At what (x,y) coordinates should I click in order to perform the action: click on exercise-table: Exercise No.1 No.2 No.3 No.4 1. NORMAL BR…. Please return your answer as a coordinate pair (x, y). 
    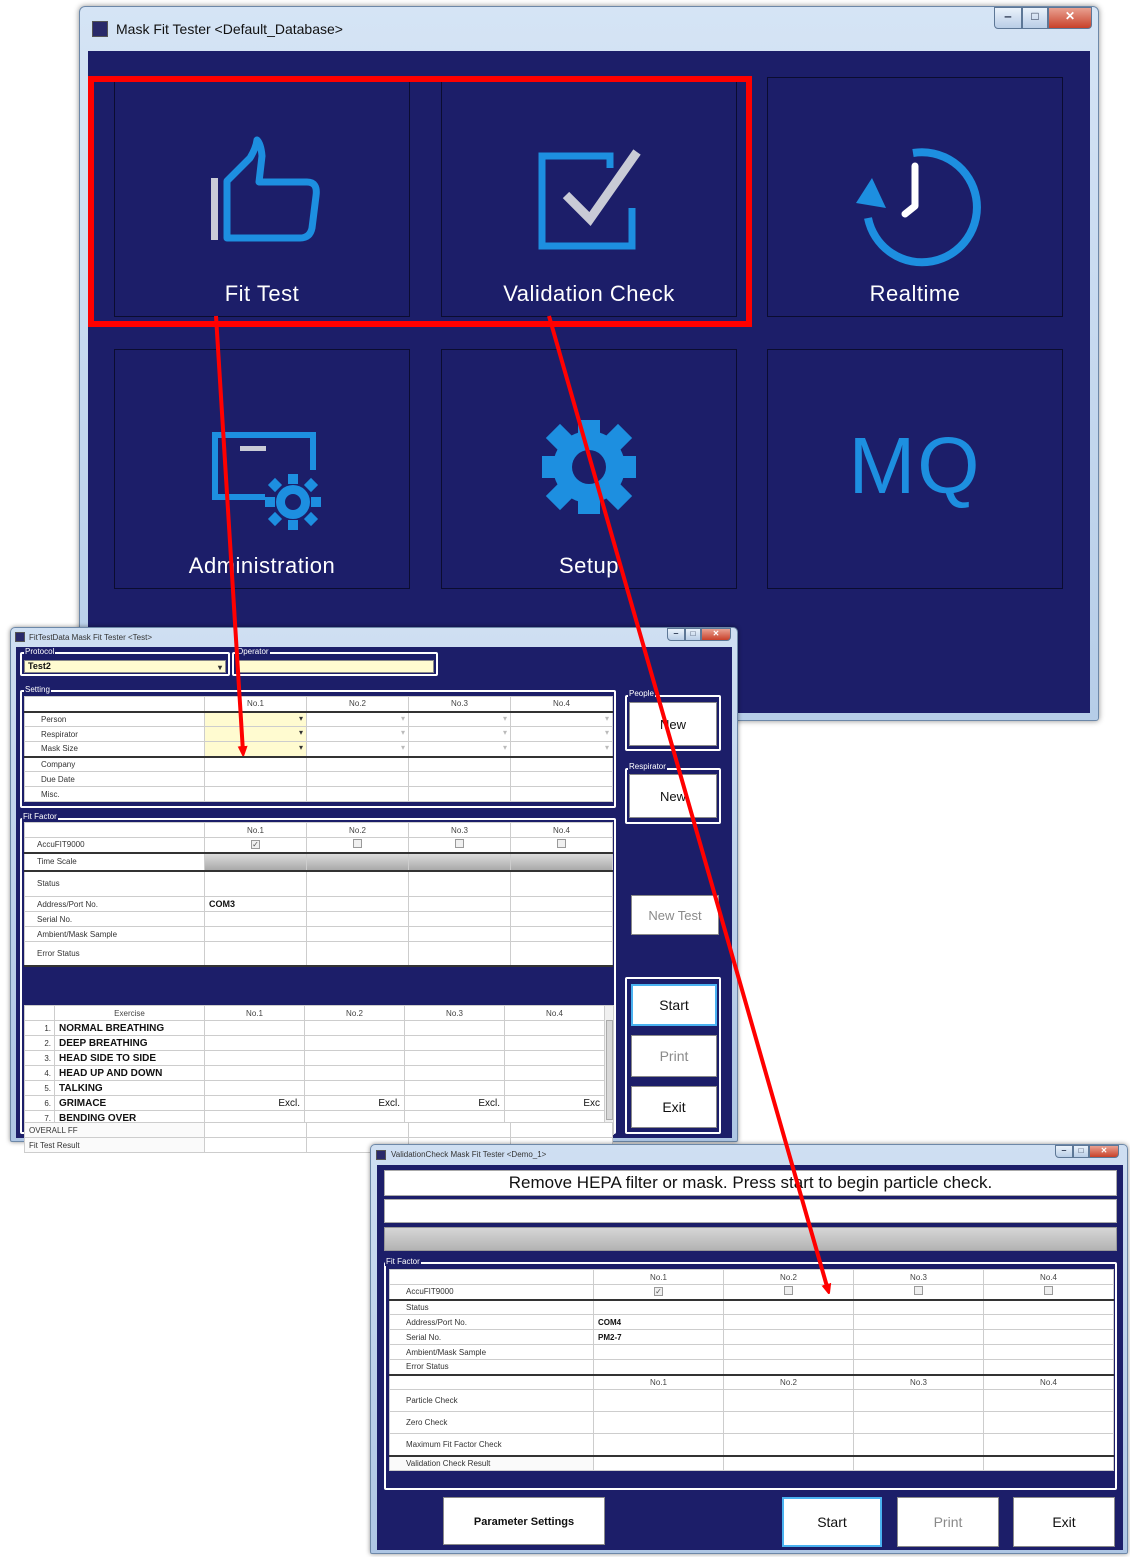
    Looking at the image, I should click on (314, 1065).